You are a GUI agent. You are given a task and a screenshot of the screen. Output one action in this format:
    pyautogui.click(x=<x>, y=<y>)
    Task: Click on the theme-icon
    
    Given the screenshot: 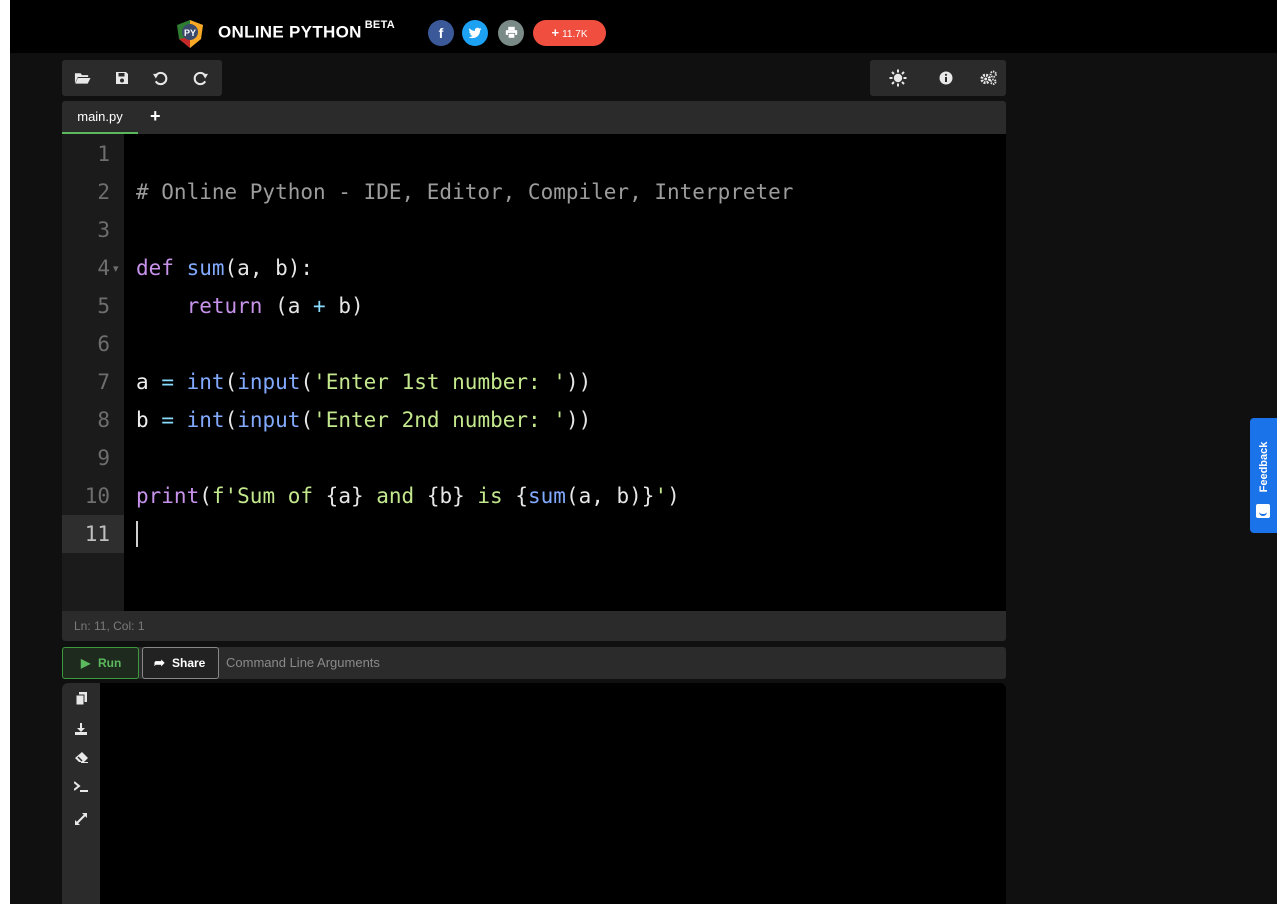 What is the action you would take?
    pyautogui.click(x=898, y=78)
    